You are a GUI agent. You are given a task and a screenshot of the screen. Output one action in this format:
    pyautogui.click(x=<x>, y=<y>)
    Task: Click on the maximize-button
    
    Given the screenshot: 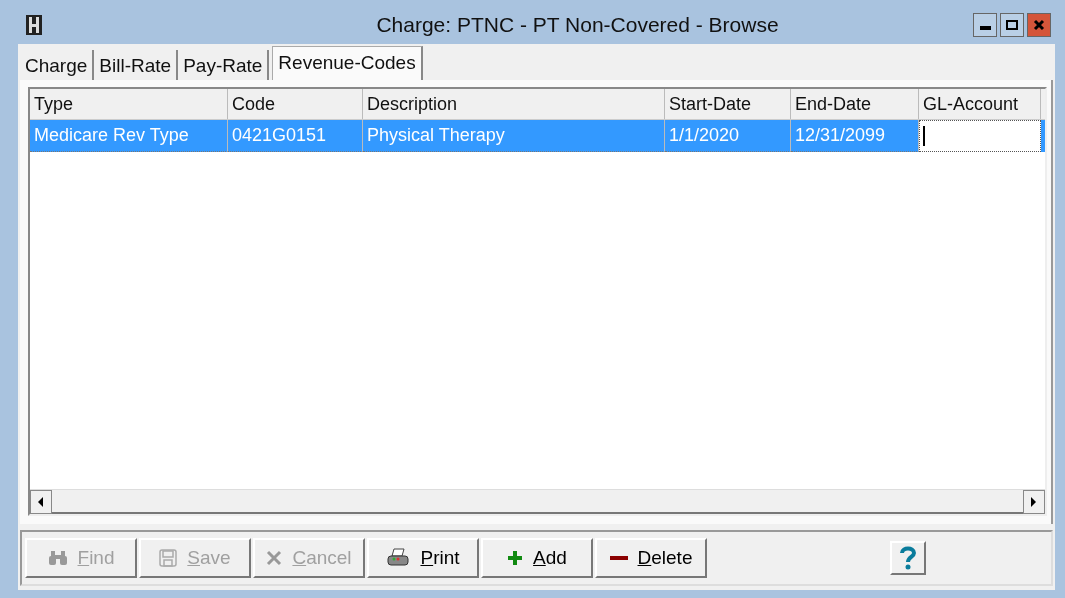 What is the action you would take?
    pyautogui.click(x=1012, y=25)
    